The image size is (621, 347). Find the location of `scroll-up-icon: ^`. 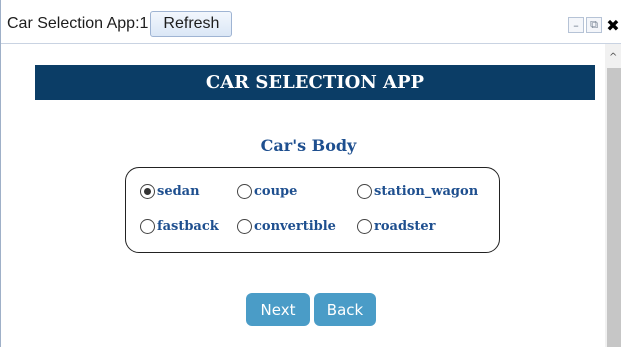

scroll-up-icon: ^ is located at coordinates (613, 57).